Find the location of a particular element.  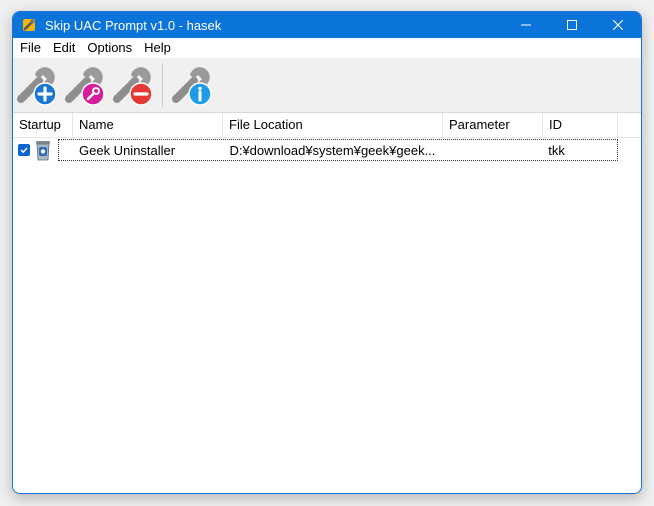

wrench-add-icon is located at coordinates (37, 86).